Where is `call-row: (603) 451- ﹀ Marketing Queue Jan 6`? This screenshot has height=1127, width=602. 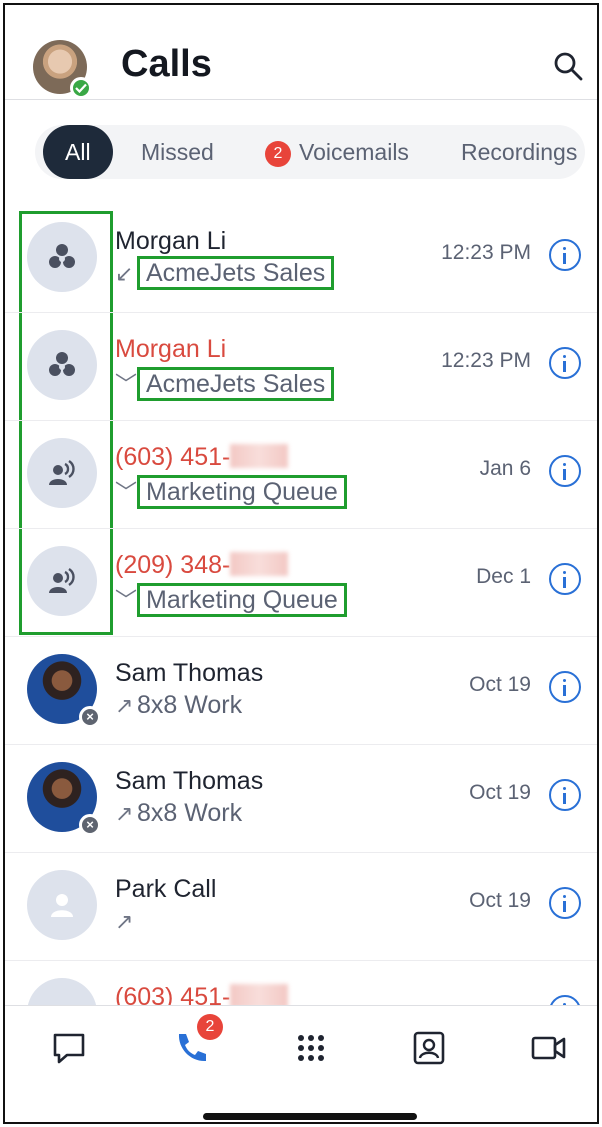 call-row: (603) 451- ﹀ Marketing Queue Jan 6 is located at coordinates (301, 475).